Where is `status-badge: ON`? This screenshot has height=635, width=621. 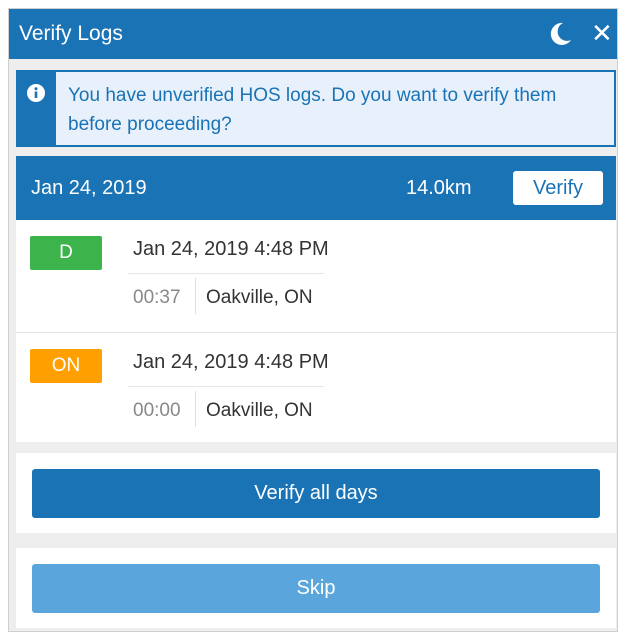
status-badge: ON is located at coordinates (66, 366).